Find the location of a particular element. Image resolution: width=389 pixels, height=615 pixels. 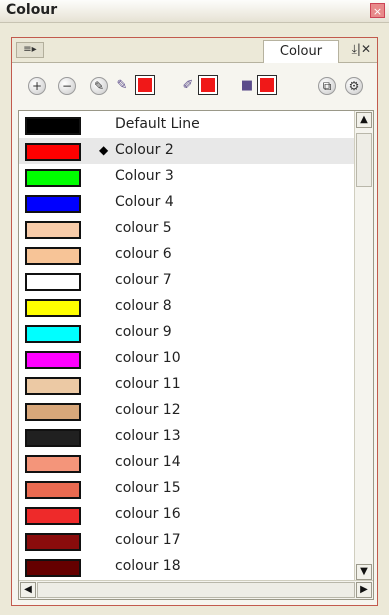

colour-name: colour 11 is located at coordinates (148, 384).